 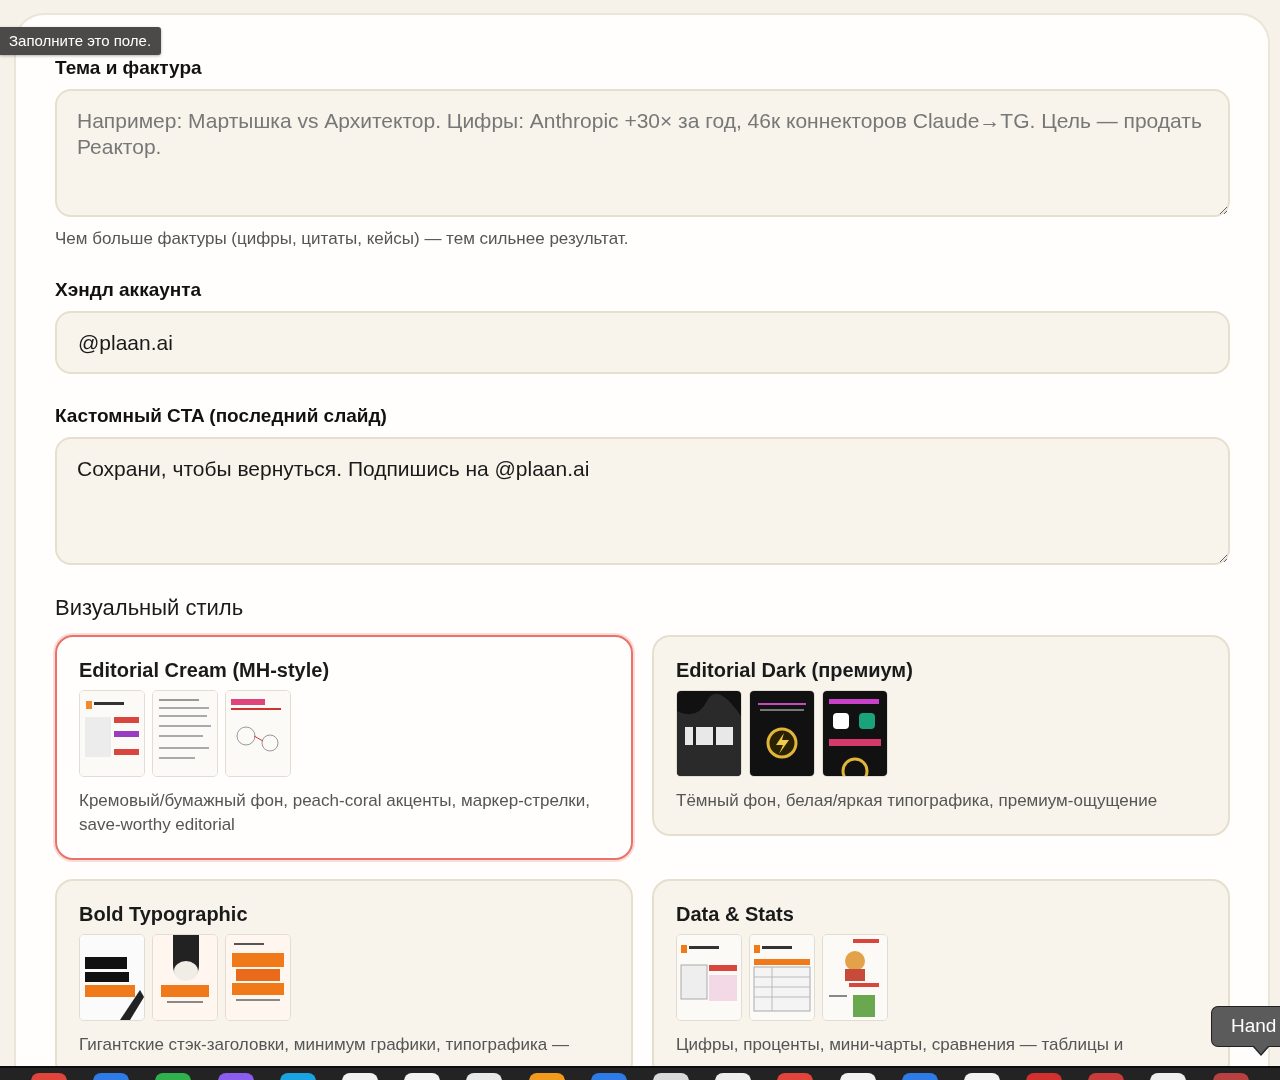 I want to click on style-card-description: Тёмный фон, белая/яркая типографика, премиум-ощущение, so click(x=917, y=801).